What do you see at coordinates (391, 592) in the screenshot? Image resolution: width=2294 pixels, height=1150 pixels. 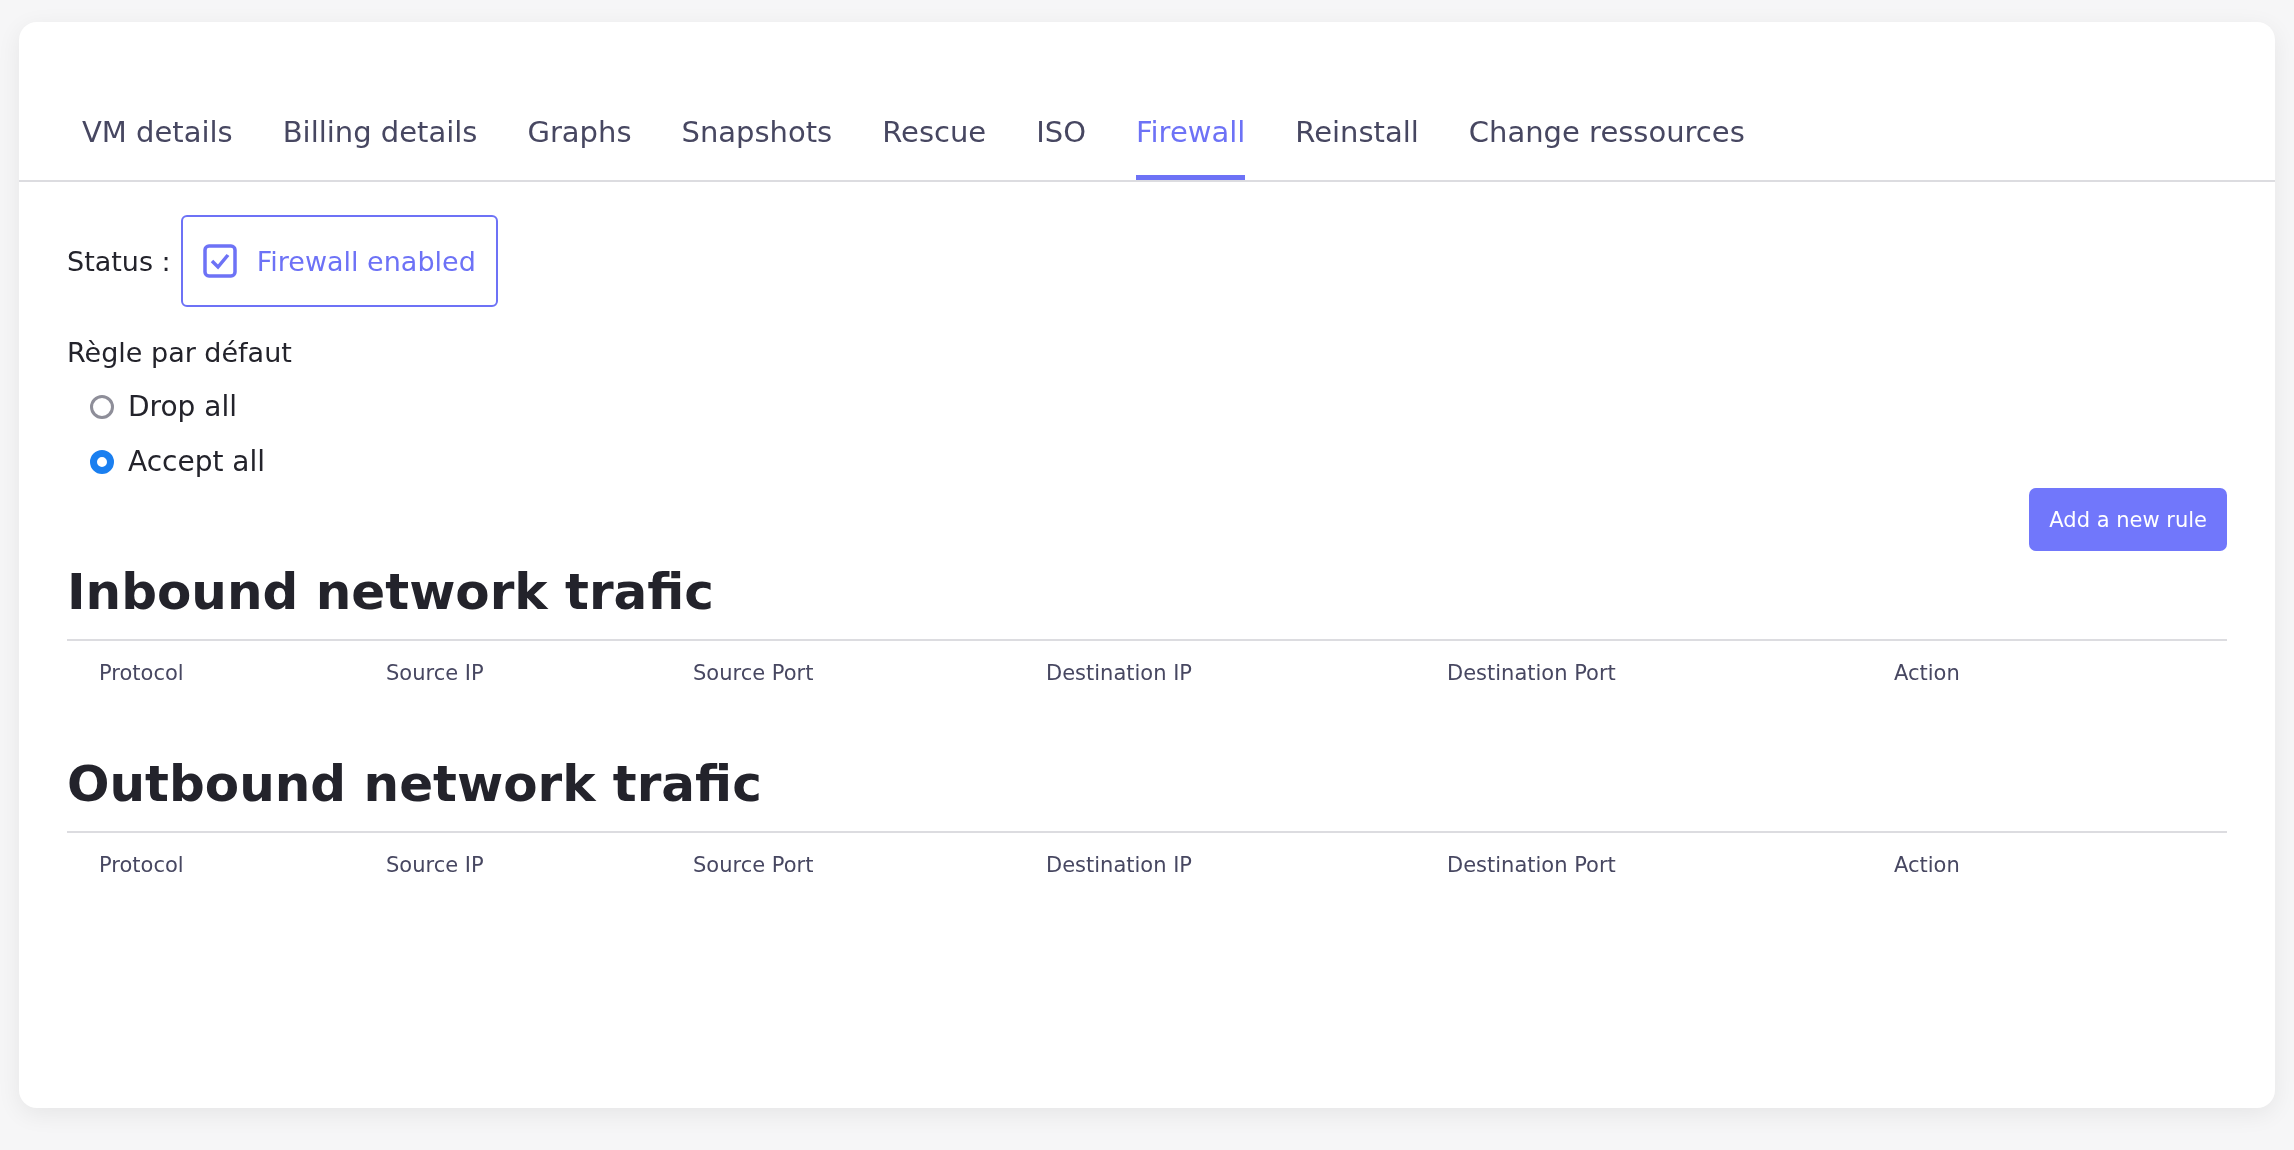 I see `section-heading: Inbound network trafic` at bounding box center [391, 592].